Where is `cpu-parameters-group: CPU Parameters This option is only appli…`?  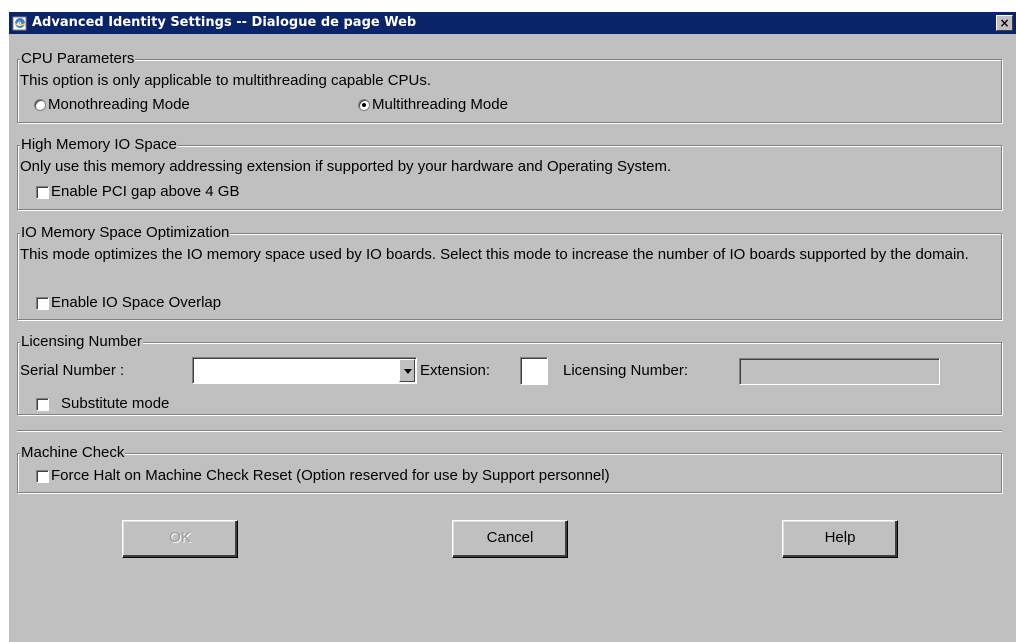
cpu-parameters-group: CPU Parameters This option is only appli… is located at coordinates (509, 86).